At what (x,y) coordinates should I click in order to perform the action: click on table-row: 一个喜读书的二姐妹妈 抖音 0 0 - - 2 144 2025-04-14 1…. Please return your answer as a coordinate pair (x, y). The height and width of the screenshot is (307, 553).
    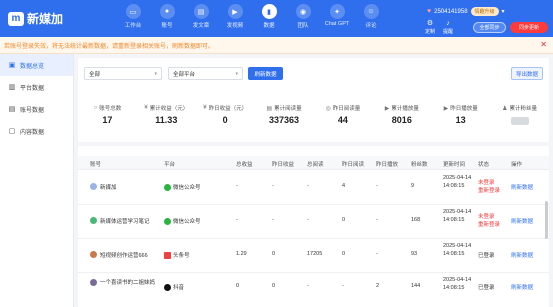
    Looking at the image, I should click on (313, 290).